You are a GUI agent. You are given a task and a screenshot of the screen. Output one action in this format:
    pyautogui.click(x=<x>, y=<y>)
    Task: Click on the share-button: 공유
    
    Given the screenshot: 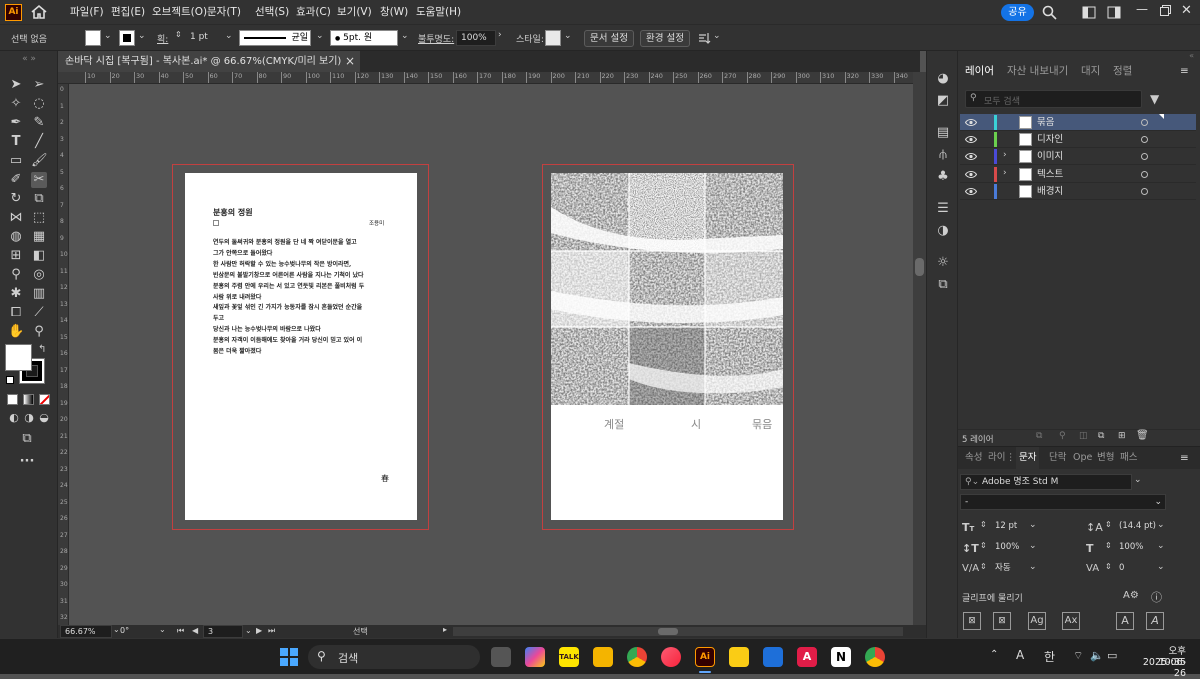 What is the action you would take?
    pyautogui.click(x=1017, y=12)
    